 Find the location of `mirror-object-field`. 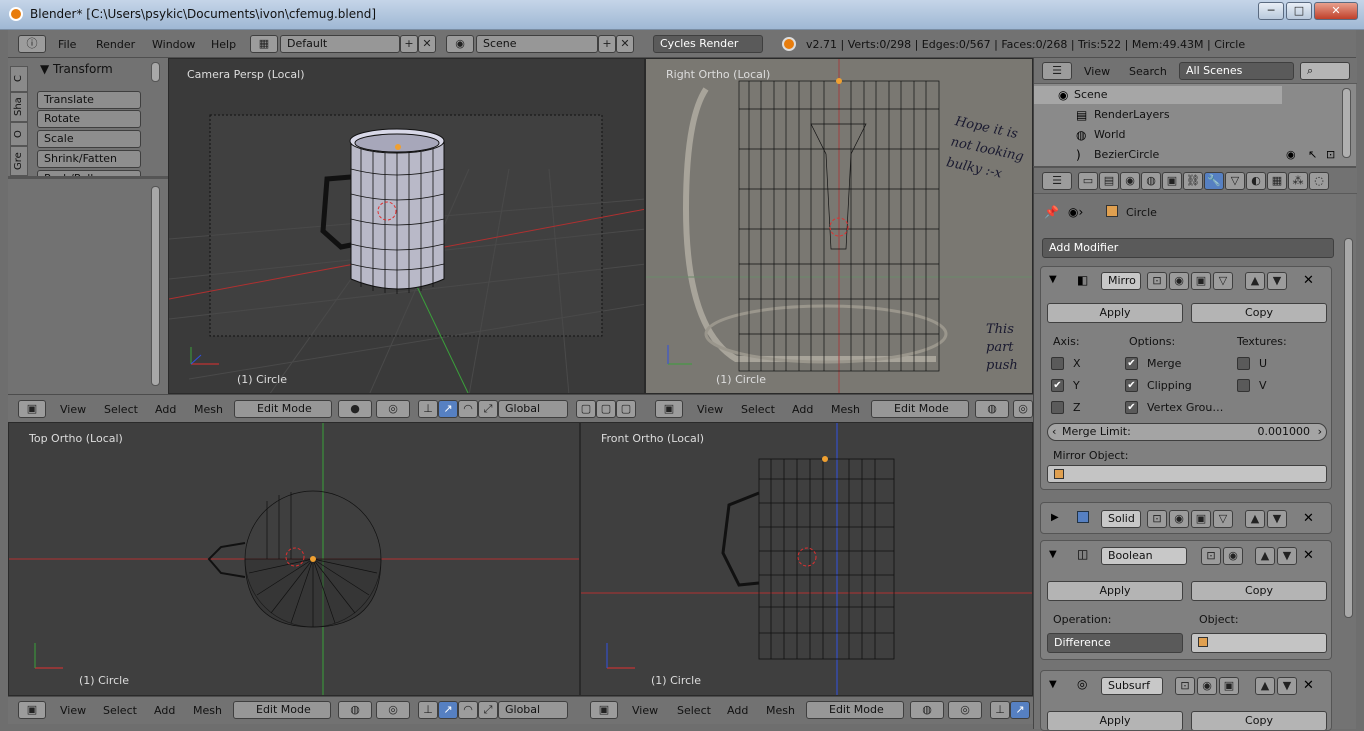

mirror-object-field is located at coordinates (1187, 474).